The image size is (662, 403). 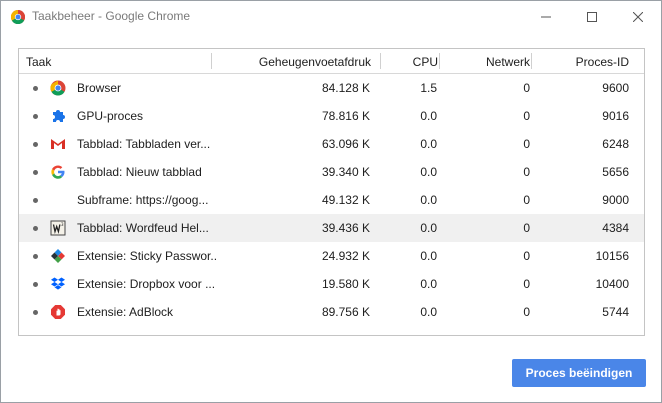 I want to click on wordfeud-icon: 3, so click(x=58, y=228).